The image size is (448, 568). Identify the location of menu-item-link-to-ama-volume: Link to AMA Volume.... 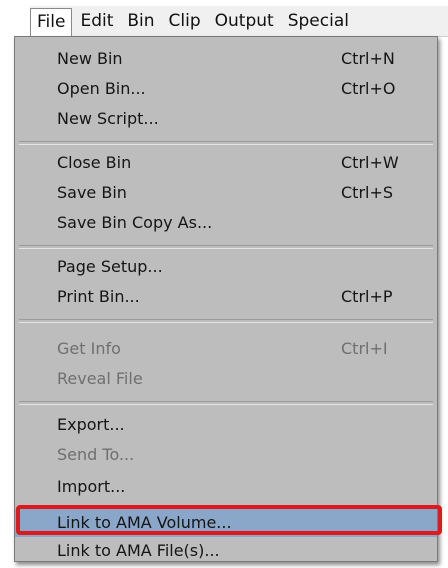
(226, 523).